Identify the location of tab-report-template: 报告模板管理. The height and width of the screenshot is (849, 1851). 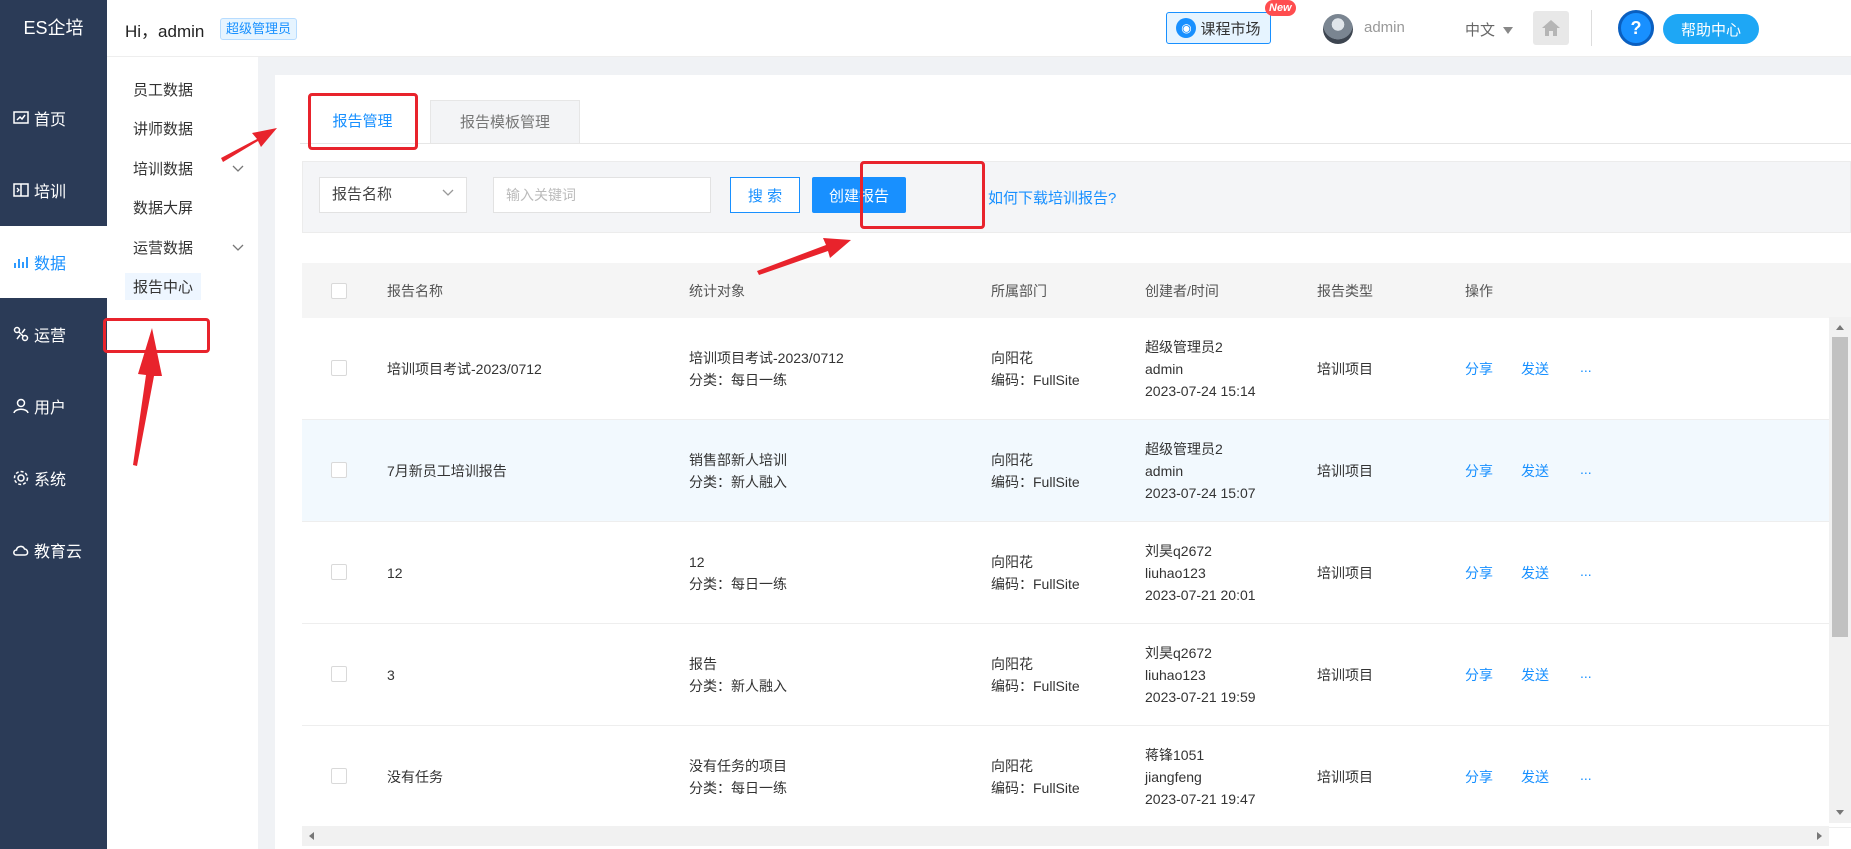
(505, 122).